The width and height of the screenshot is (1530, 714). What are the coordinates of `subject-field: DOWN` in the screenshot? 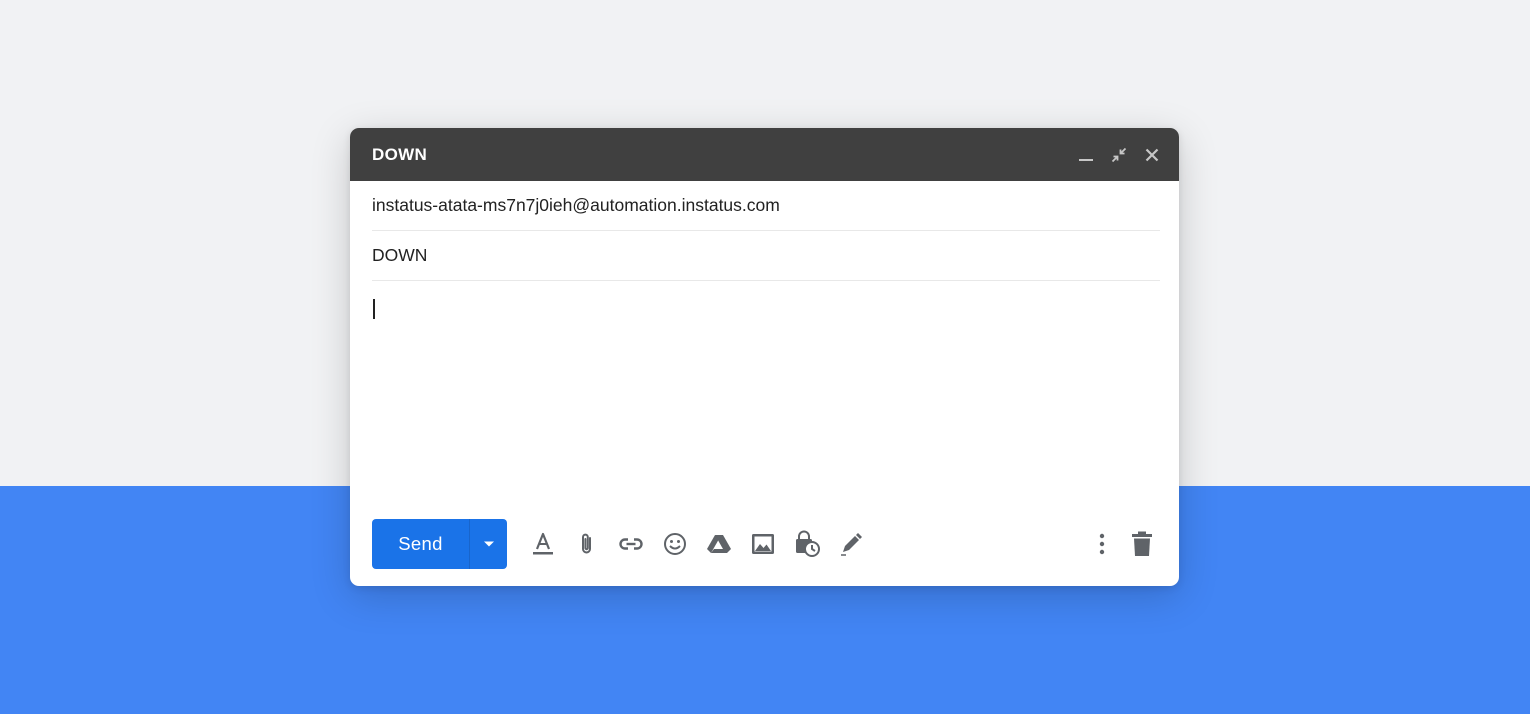 It's located at (766, 256).